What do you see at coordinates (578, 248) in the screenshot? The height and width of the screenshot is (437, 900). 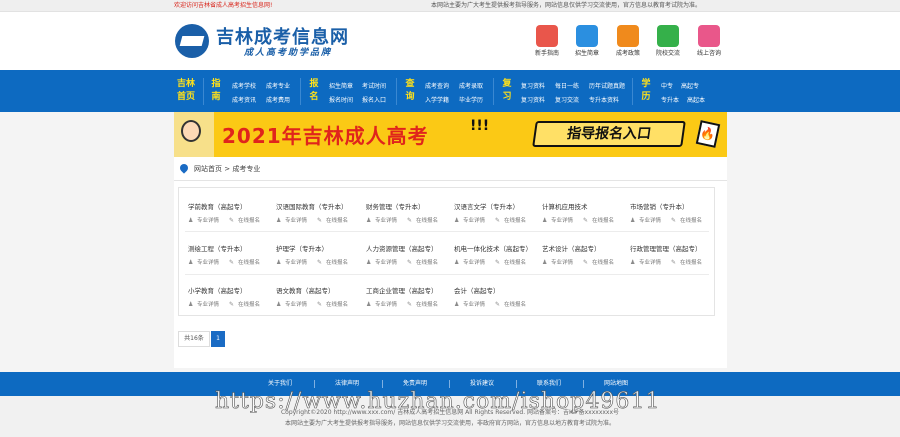 I see `major-name-link: 艺术设计（高起专）` at bounding box center [578, 248].